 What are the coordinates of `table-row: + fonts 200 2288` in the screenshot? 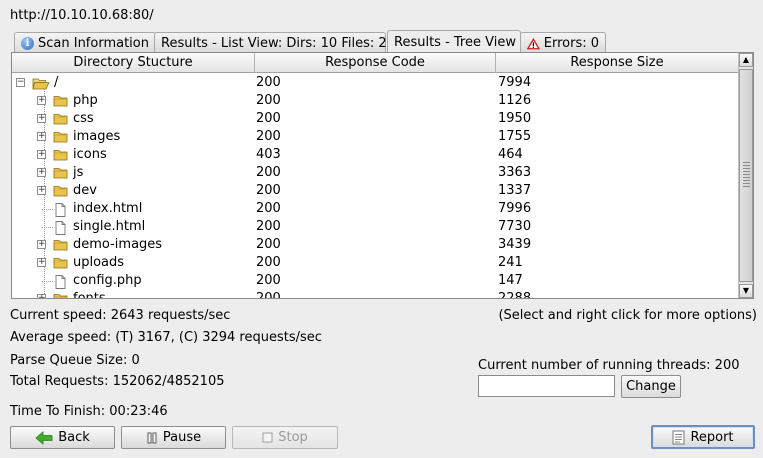 It's located at (375, 294).